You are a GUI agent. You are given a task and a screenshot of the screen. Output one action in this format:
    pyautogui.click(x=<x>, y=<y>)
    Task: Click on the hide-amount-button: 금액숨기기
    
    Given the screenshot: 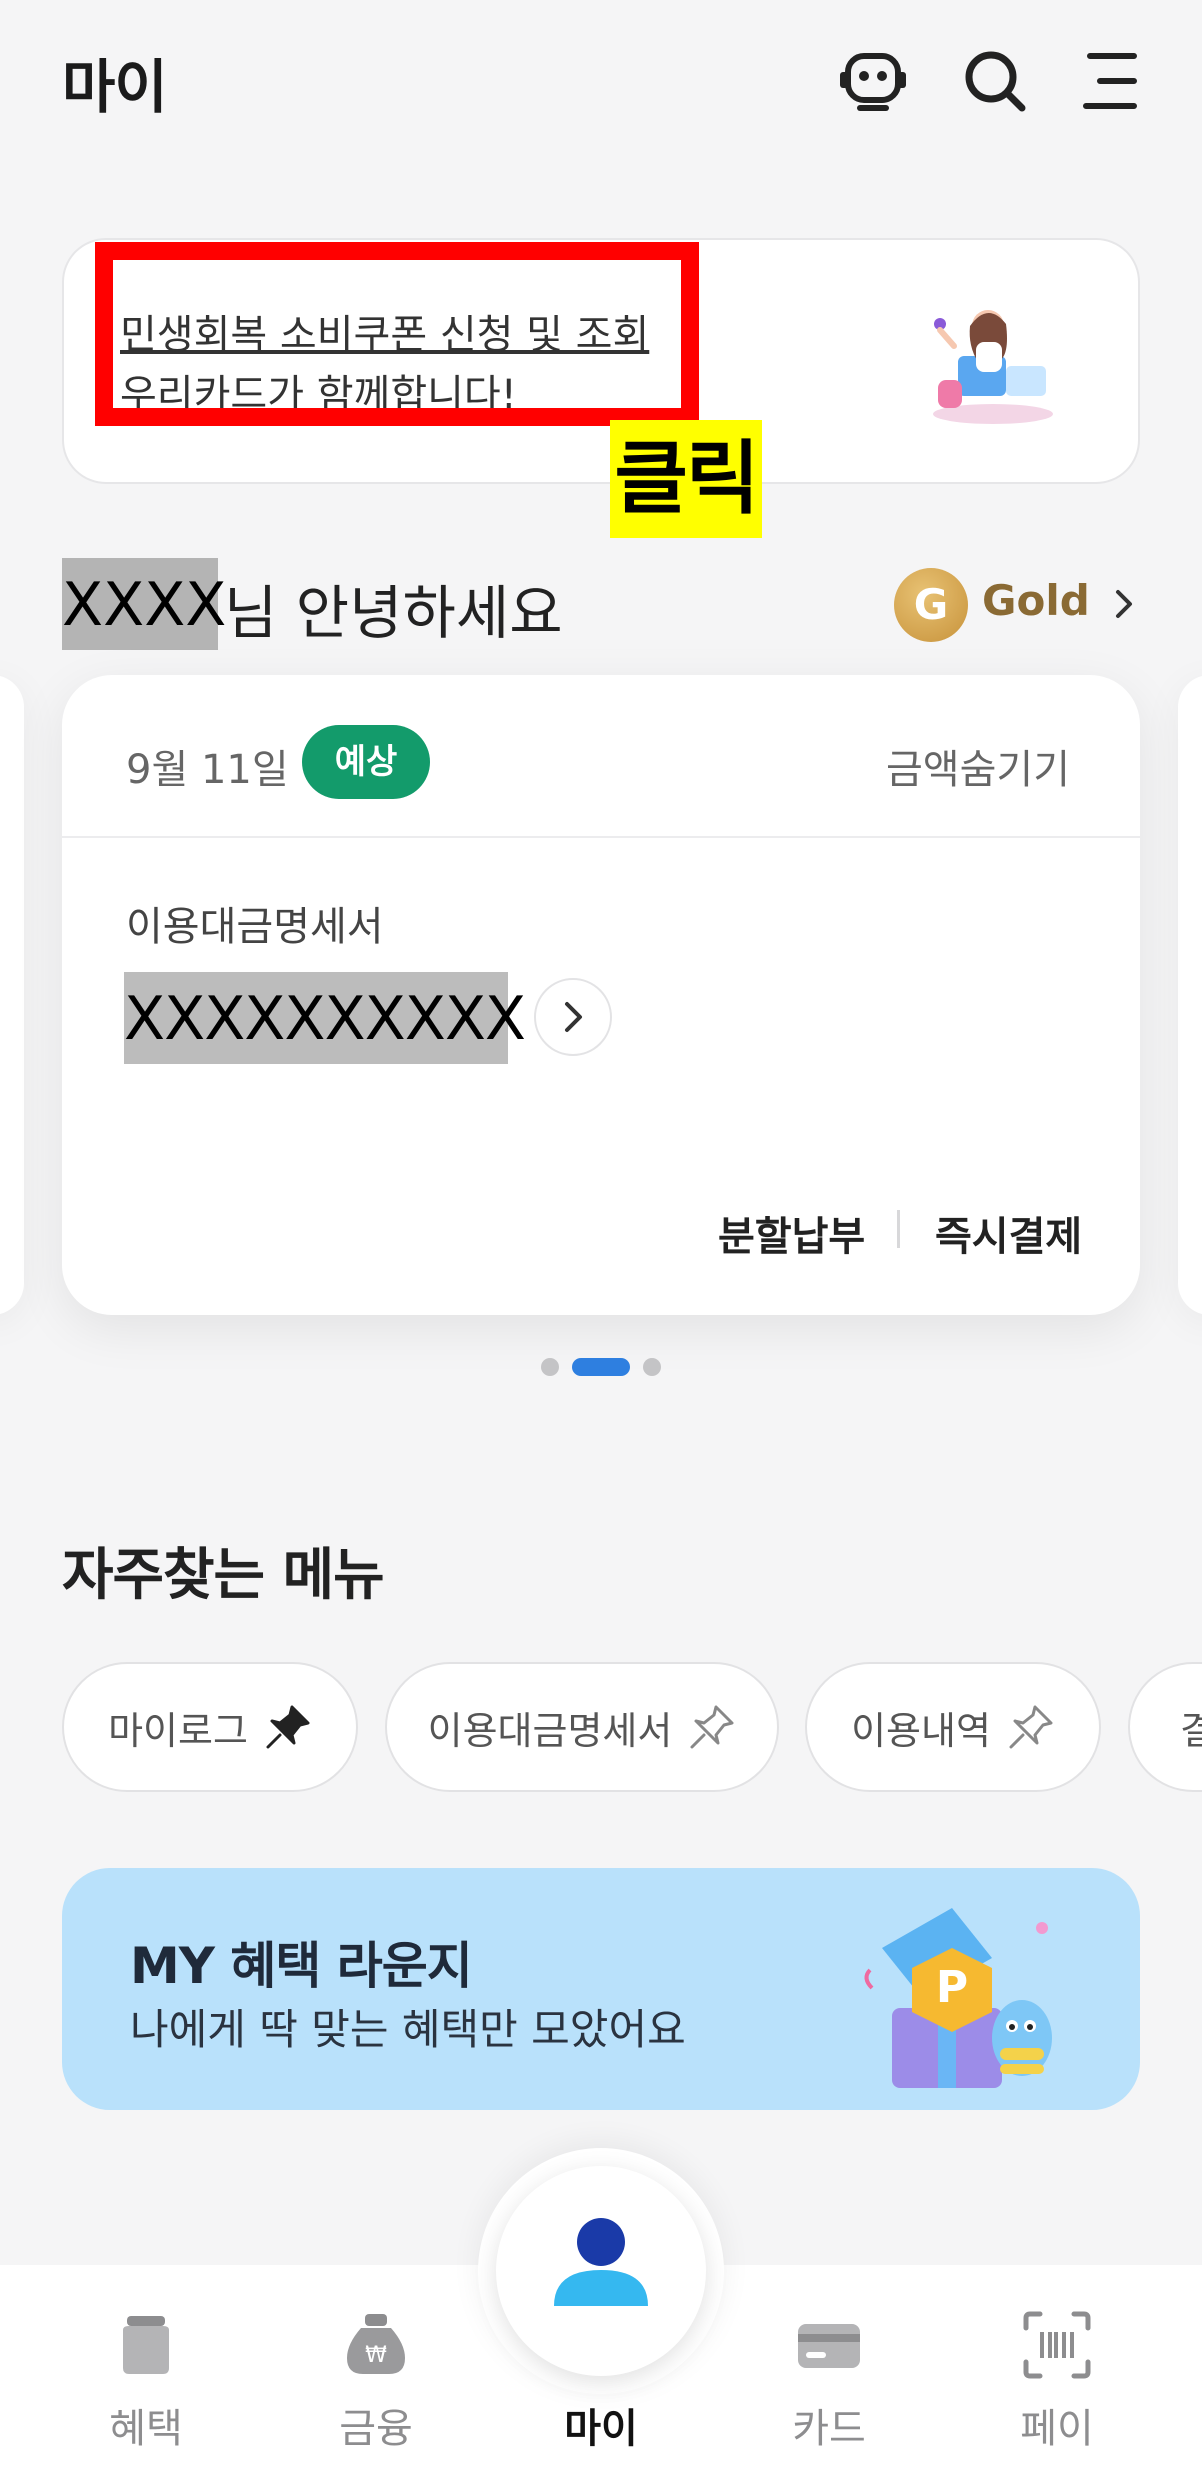 What is the action you would take?
    pyautogui.click(x=978, y=766)
    